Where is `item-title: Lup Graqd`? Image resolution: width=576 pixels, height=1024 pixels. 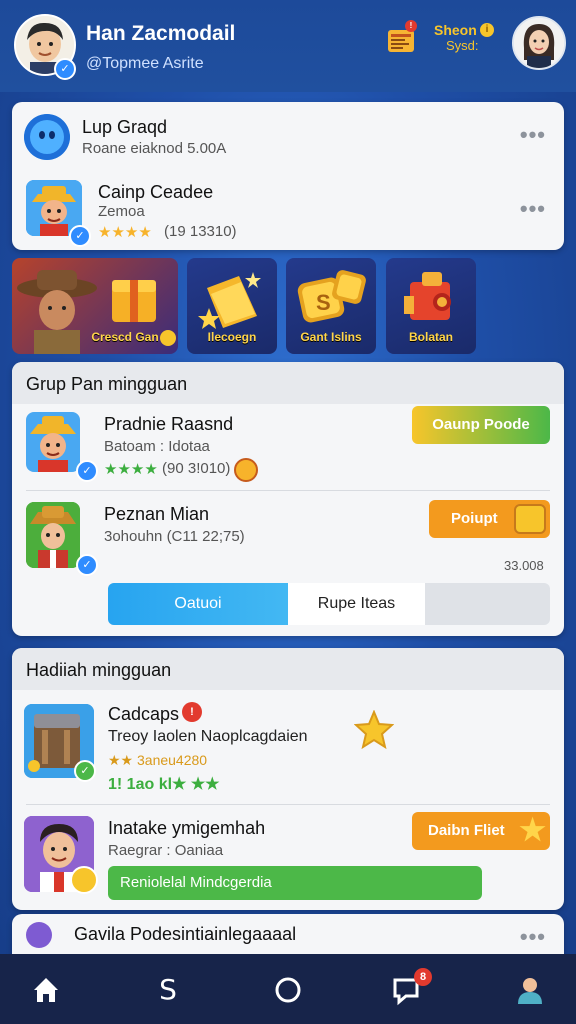 item-title: Lup Graqd is located at coordinates (125, 127).